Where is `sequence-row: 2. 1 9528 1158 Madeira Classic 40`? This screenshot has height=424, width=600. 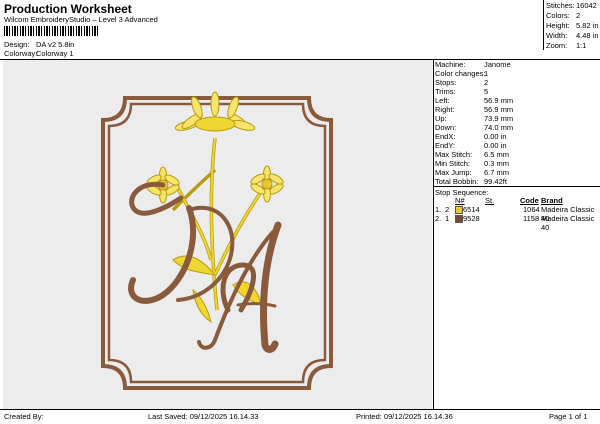
sequence-row: 2. 1 9528 1158 Madeira Classic 40 is located at coordinates (517, 223).